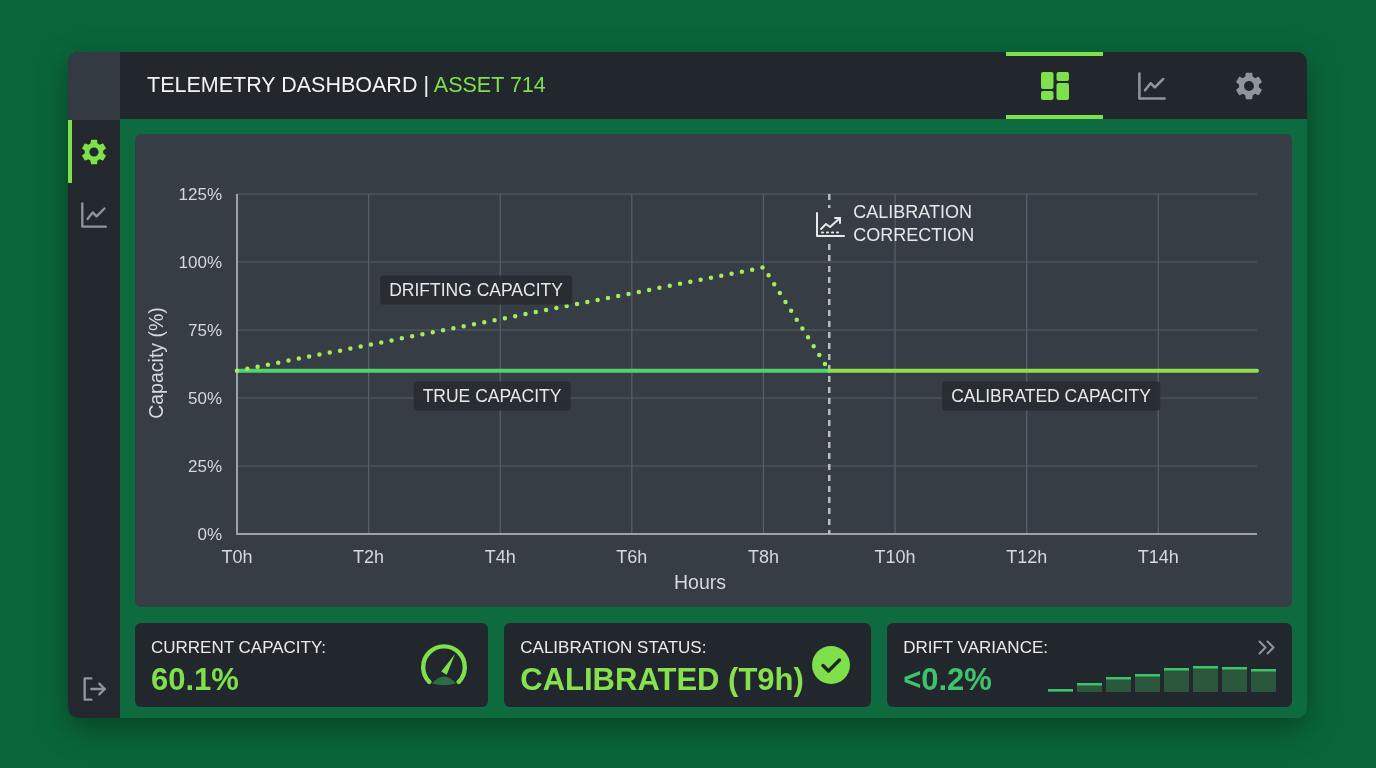 This screenshot has height=768, width=1376. What do you see at coordinates (1054, 85) in the screenshot?
I see `layout-grid-icon` at bounding box center [1054, 85].